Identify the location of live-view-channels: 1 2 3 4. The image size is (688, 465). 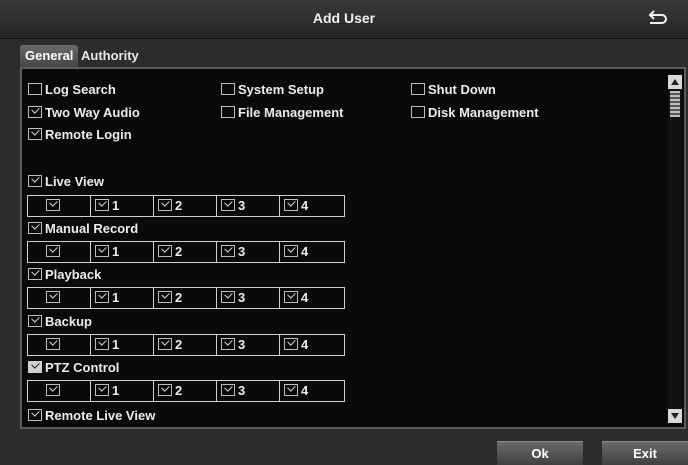
(186, 206).